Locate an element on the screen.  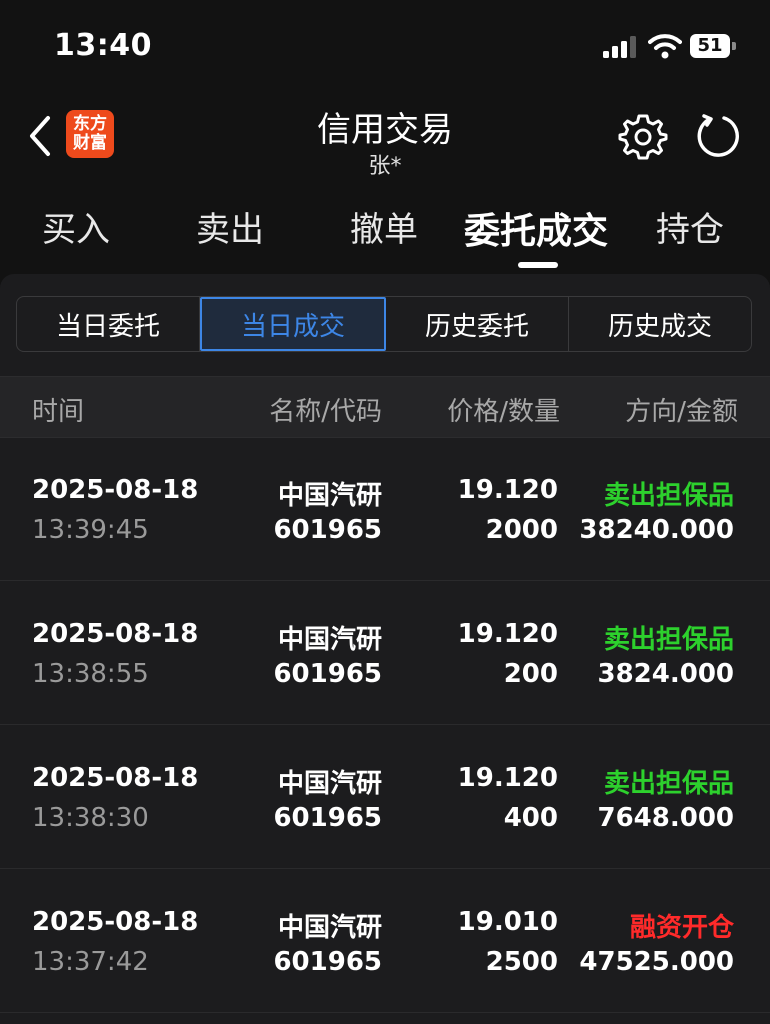
table-header: 时间 名称/代码 价格/数量 方向/金额 is located at coordinates (385, 407).